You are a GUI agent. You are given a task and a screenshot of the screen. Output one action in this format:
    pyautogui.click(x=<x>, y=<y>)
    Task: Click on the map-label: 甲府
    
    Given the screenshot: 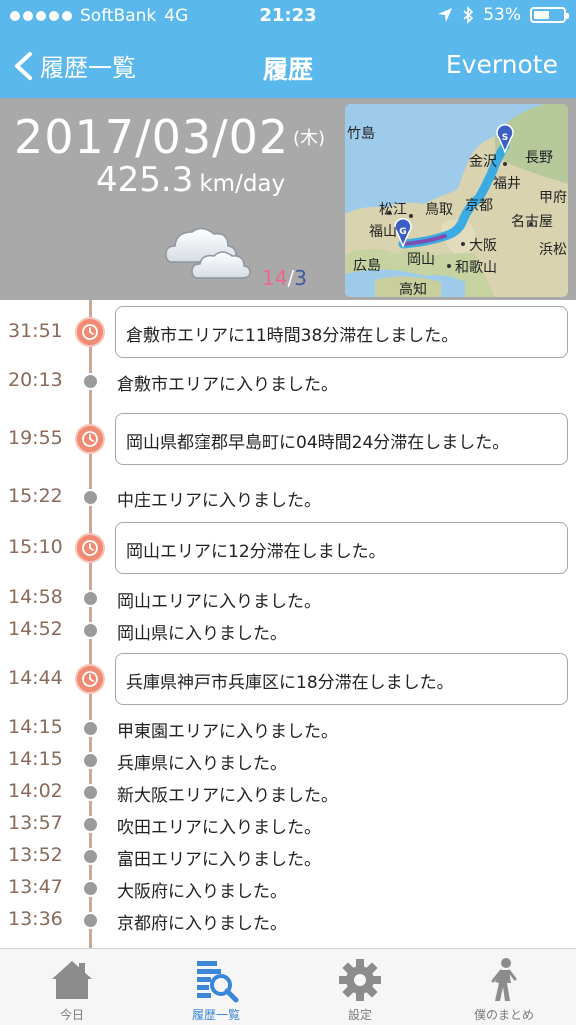 What is the action you would take?
    pyautogui.click(x=553, y=198)
    